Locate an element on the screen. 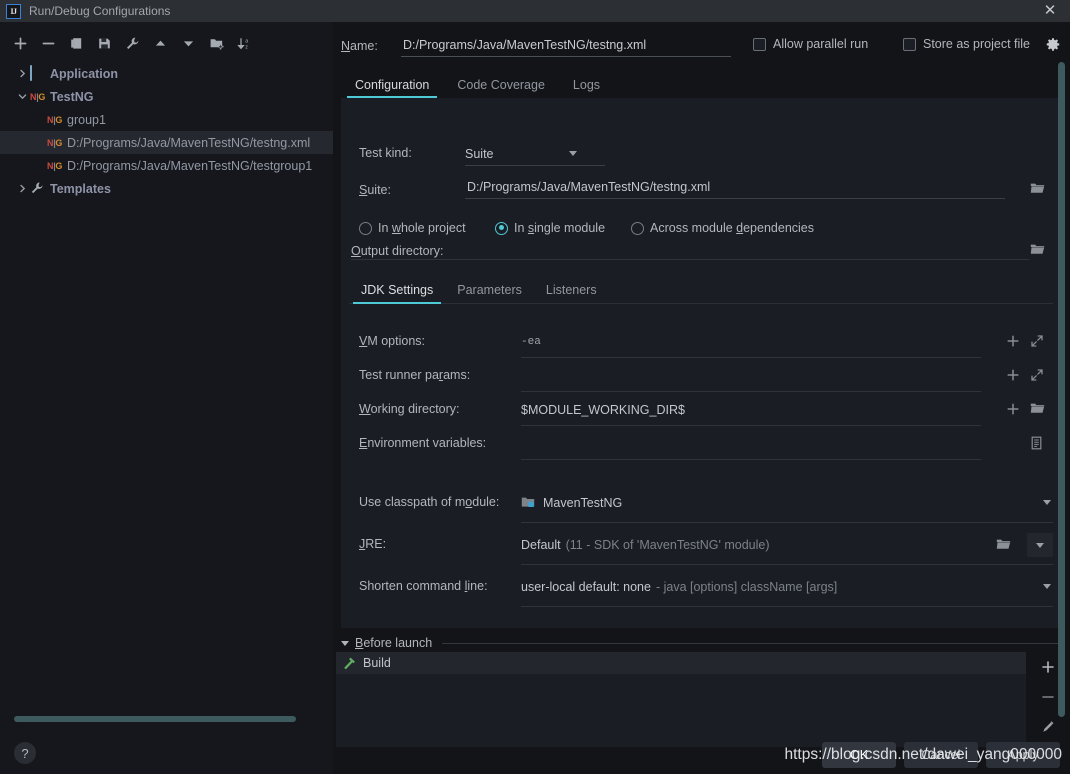 This screenshot has height=774, width=1070. arrow-up-icon is located at coordinates (160, 43).